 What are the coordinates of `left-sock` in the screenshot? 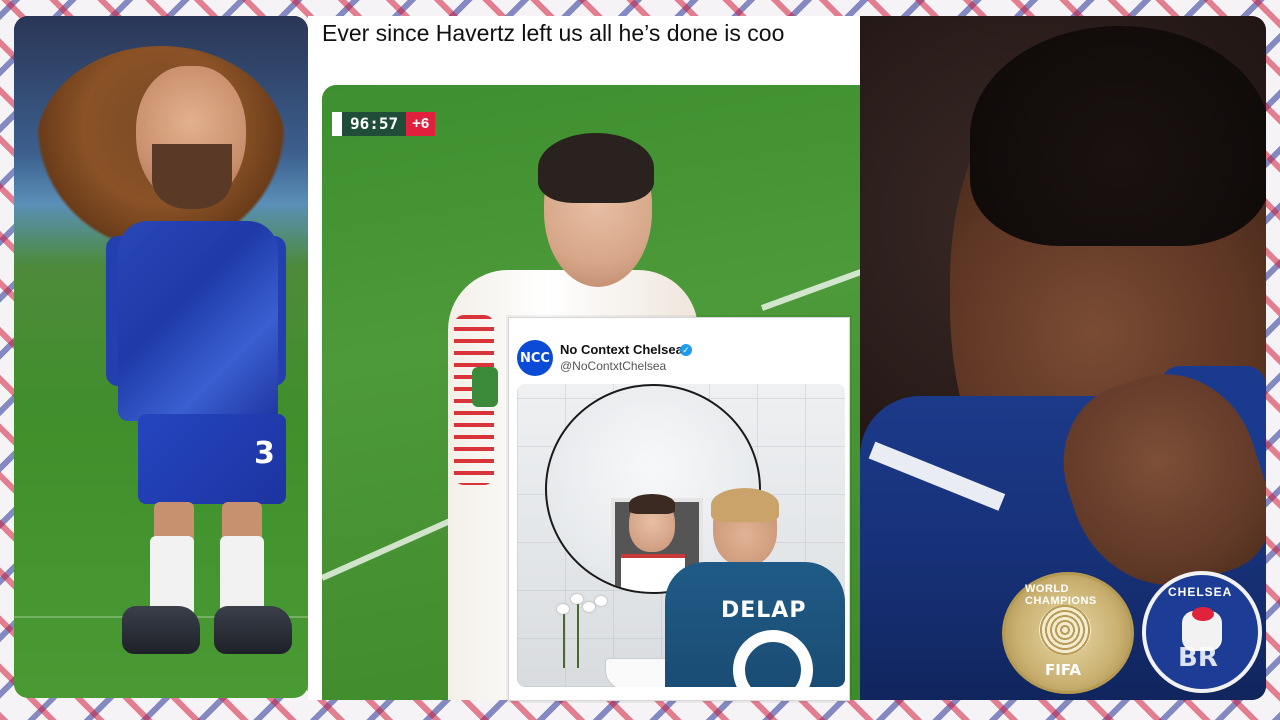 It's located at (172, 576).